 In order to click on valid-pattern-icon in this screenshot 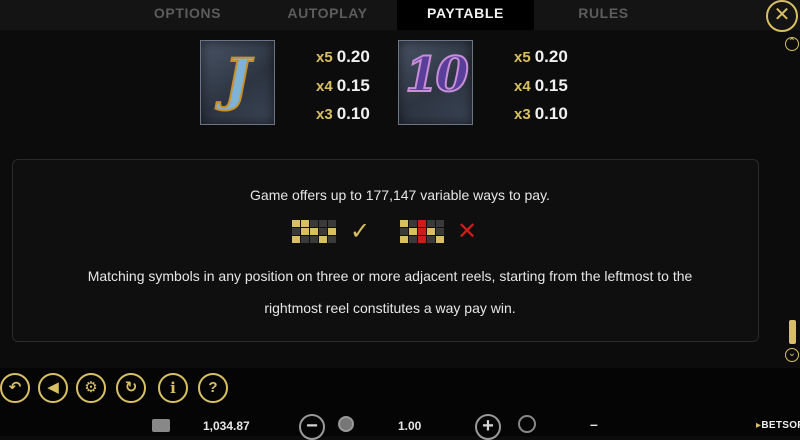, I will do `click(314, 231)`.